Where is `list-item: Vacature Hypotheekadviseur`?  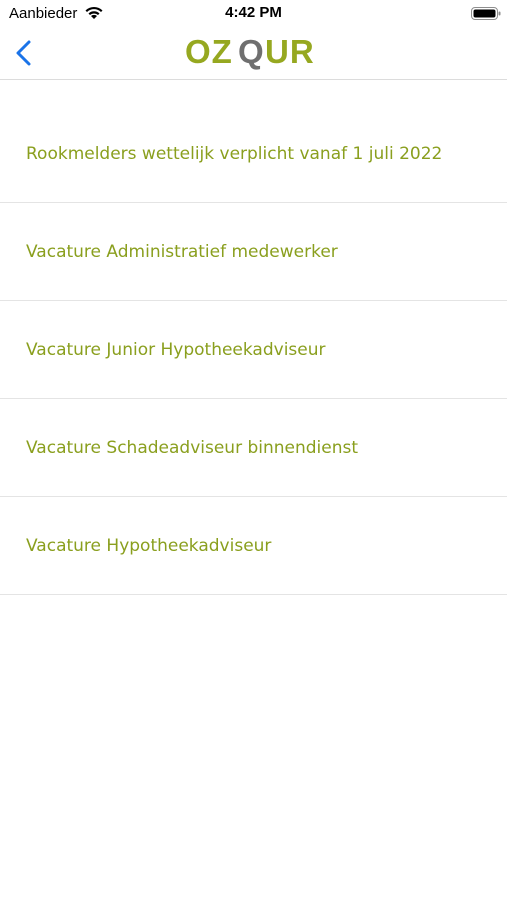
list-item: Vacature Hypotheekadviseur is located at coordinates (253, 546).